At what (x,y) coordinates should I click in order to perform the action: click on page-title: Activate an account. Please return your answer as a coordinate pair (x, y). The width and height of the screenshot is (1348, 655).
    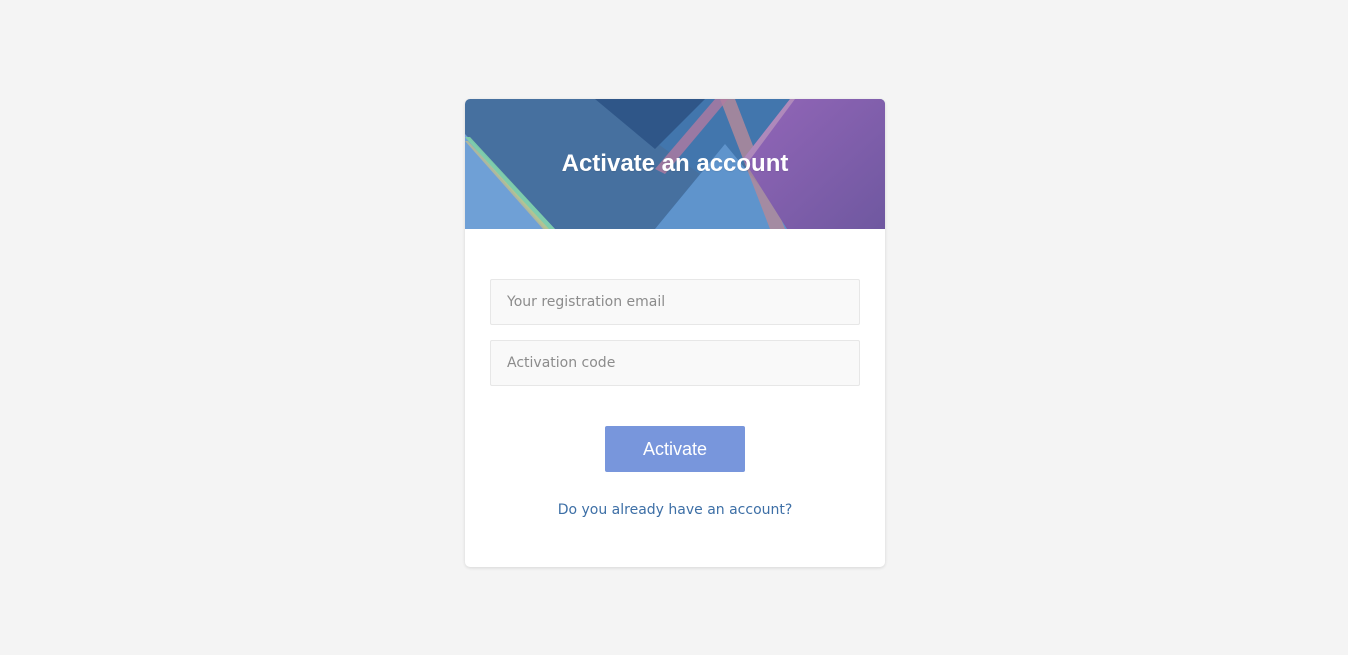
    Looking at the image, I should click on (675, 163).